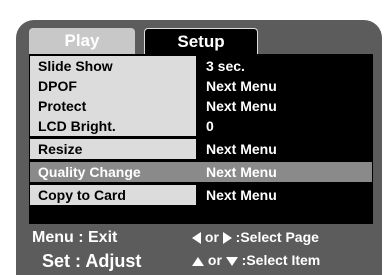 This screenshot has width=386, height=275. I want to click on menu-row-dpof: DPOF Next Menu, so click(201, 86).